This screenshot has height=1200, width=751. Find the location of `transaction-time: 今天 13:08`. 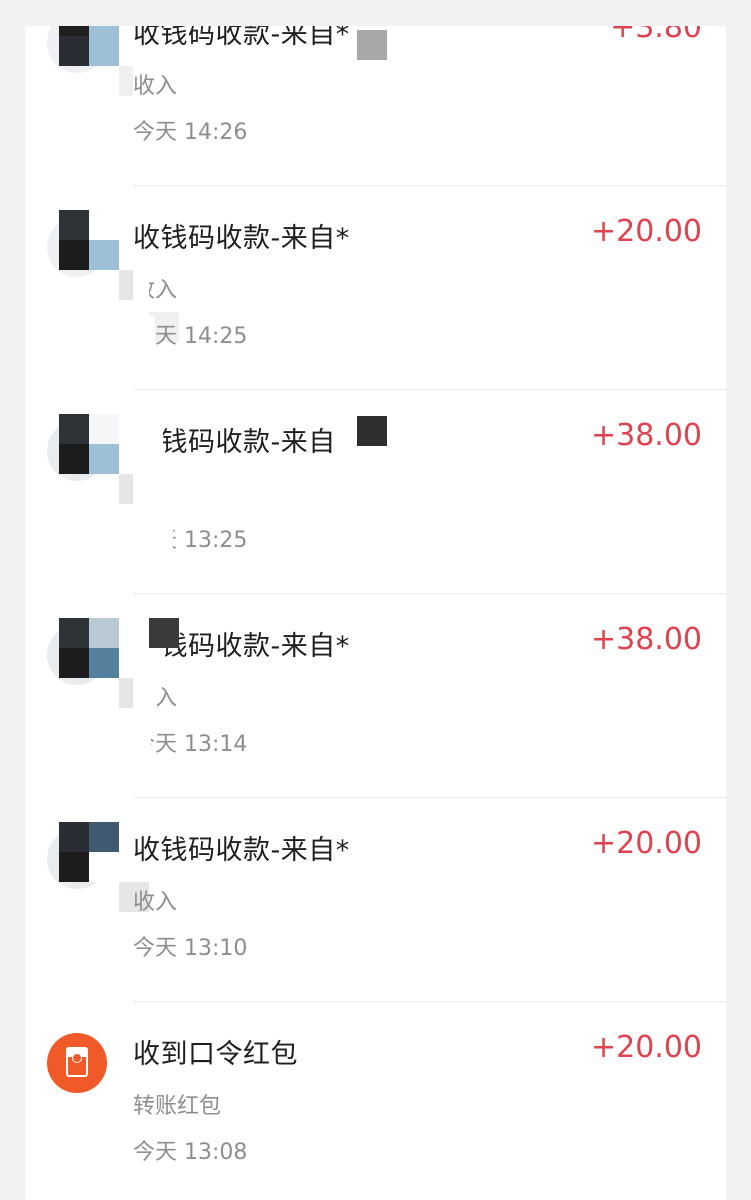

transaction-time: 今天 13:08 is located at coordinates (190, 1152).